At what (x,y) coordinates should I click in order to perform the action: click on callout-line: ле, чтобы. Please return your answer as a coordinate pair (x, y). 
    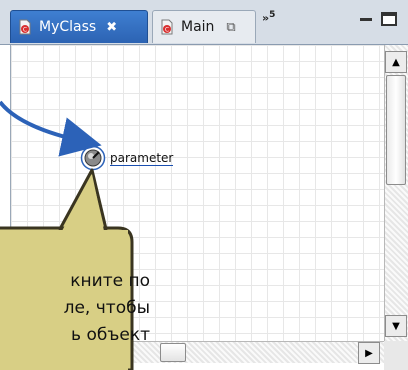
    Looking at the image, I should click on (106, 308).